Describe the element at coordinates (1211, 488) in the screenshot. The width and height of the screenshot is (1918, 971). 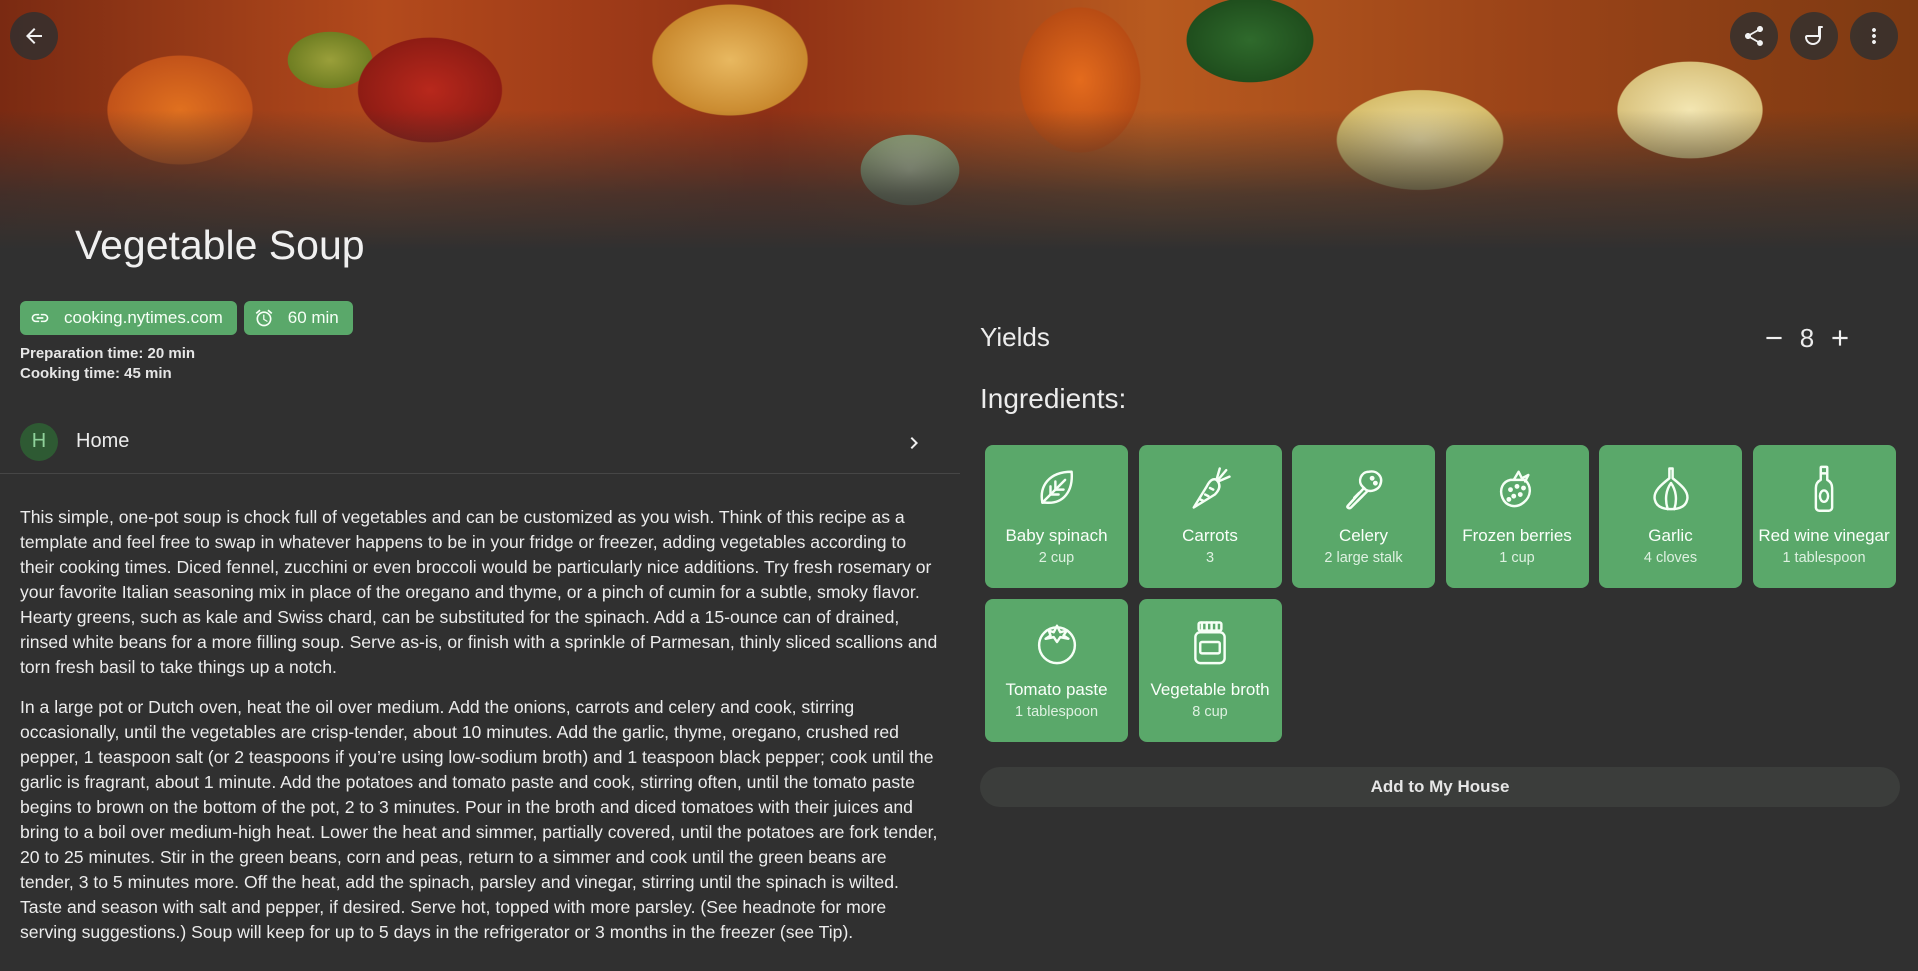
I see `carrot-icon` at that location.